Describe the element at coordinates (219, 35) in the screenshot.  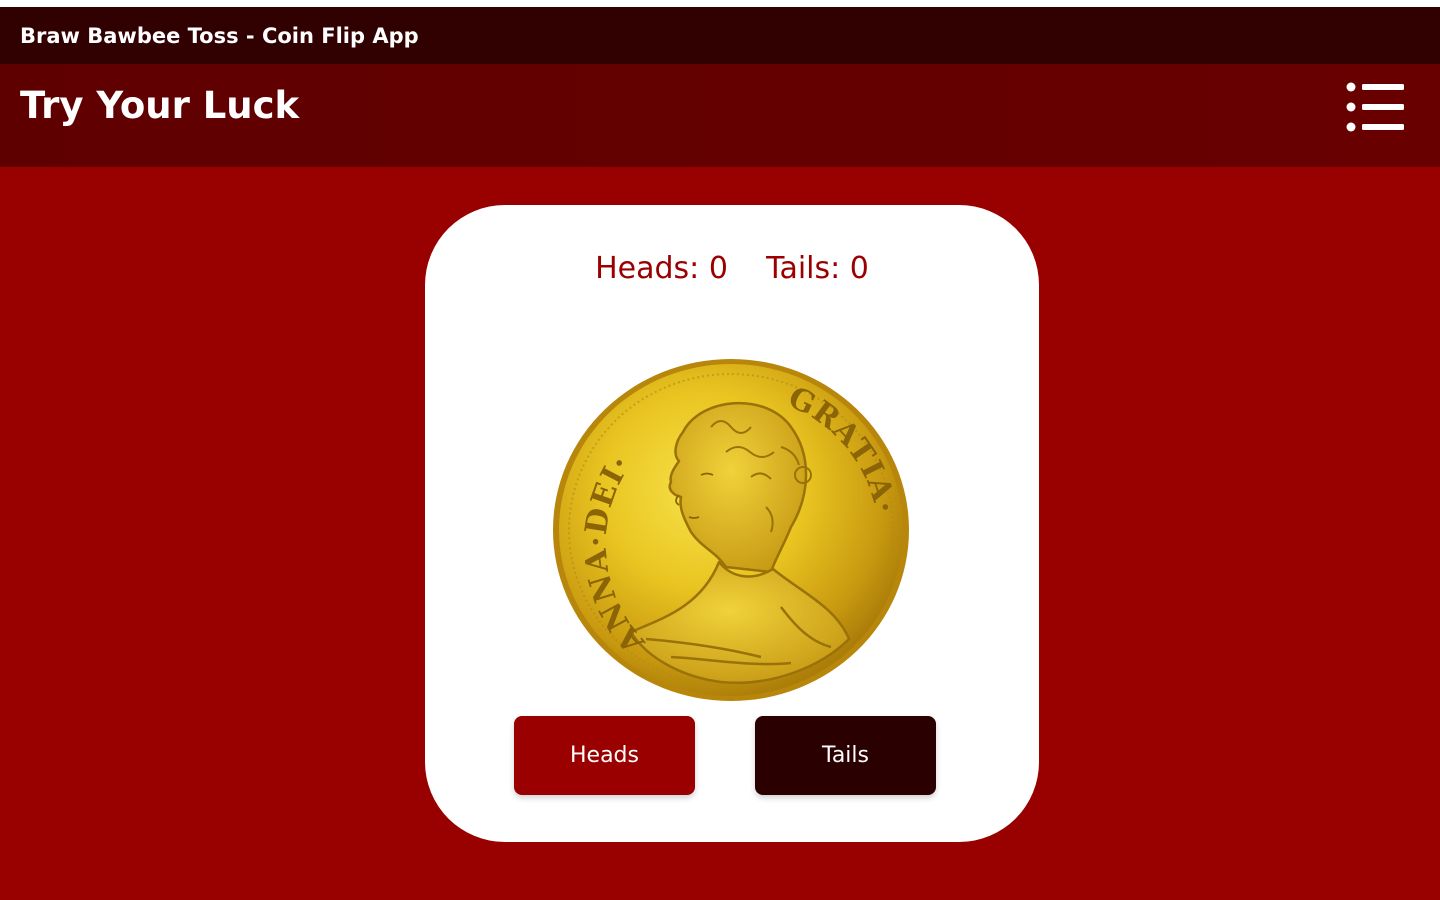
I see `window-title: Braw Bawbee Toss - Coin Flip App` at that location.